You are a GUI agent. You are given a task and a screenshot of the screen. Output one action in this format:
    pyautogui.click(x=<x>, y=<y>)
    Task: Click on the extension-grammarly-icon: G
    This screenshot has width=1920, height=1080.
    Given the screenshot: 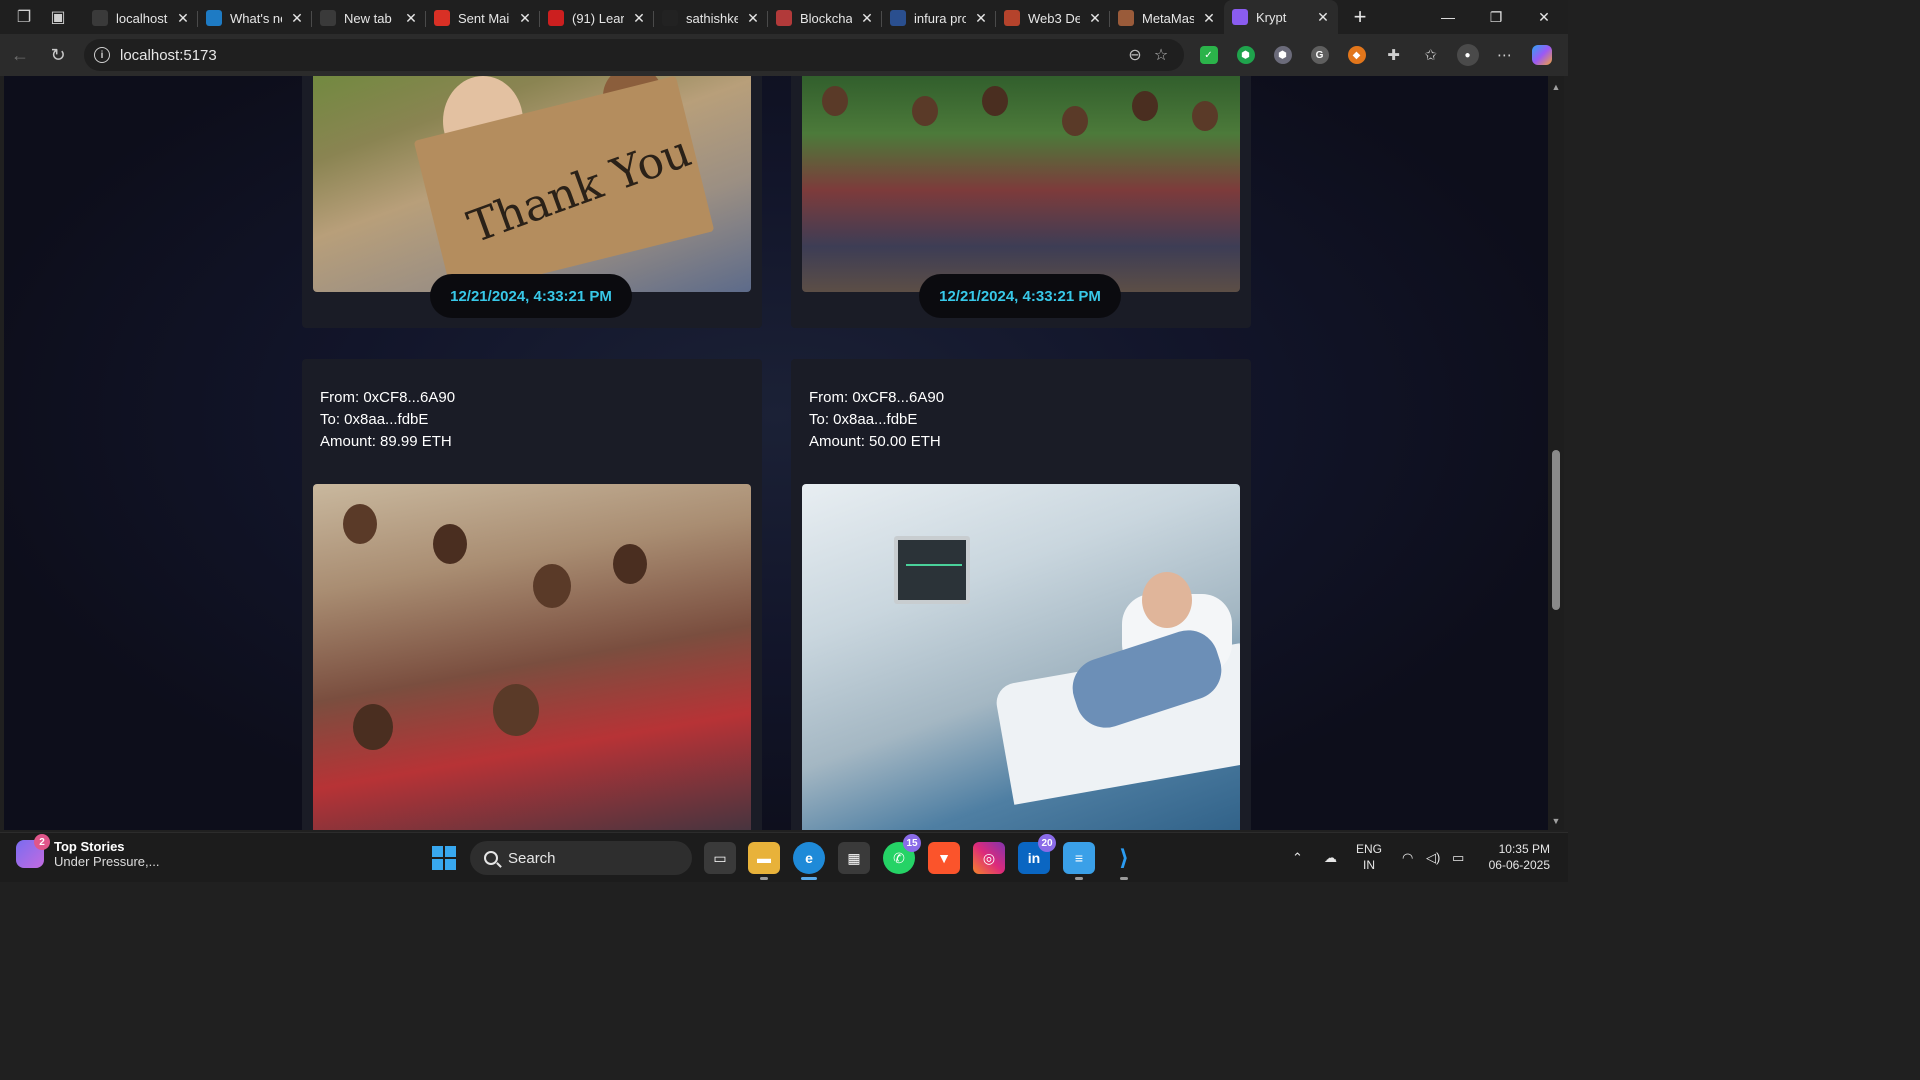 What is the action you would take?
    pyautogui.click(x=1319, y=55)
    